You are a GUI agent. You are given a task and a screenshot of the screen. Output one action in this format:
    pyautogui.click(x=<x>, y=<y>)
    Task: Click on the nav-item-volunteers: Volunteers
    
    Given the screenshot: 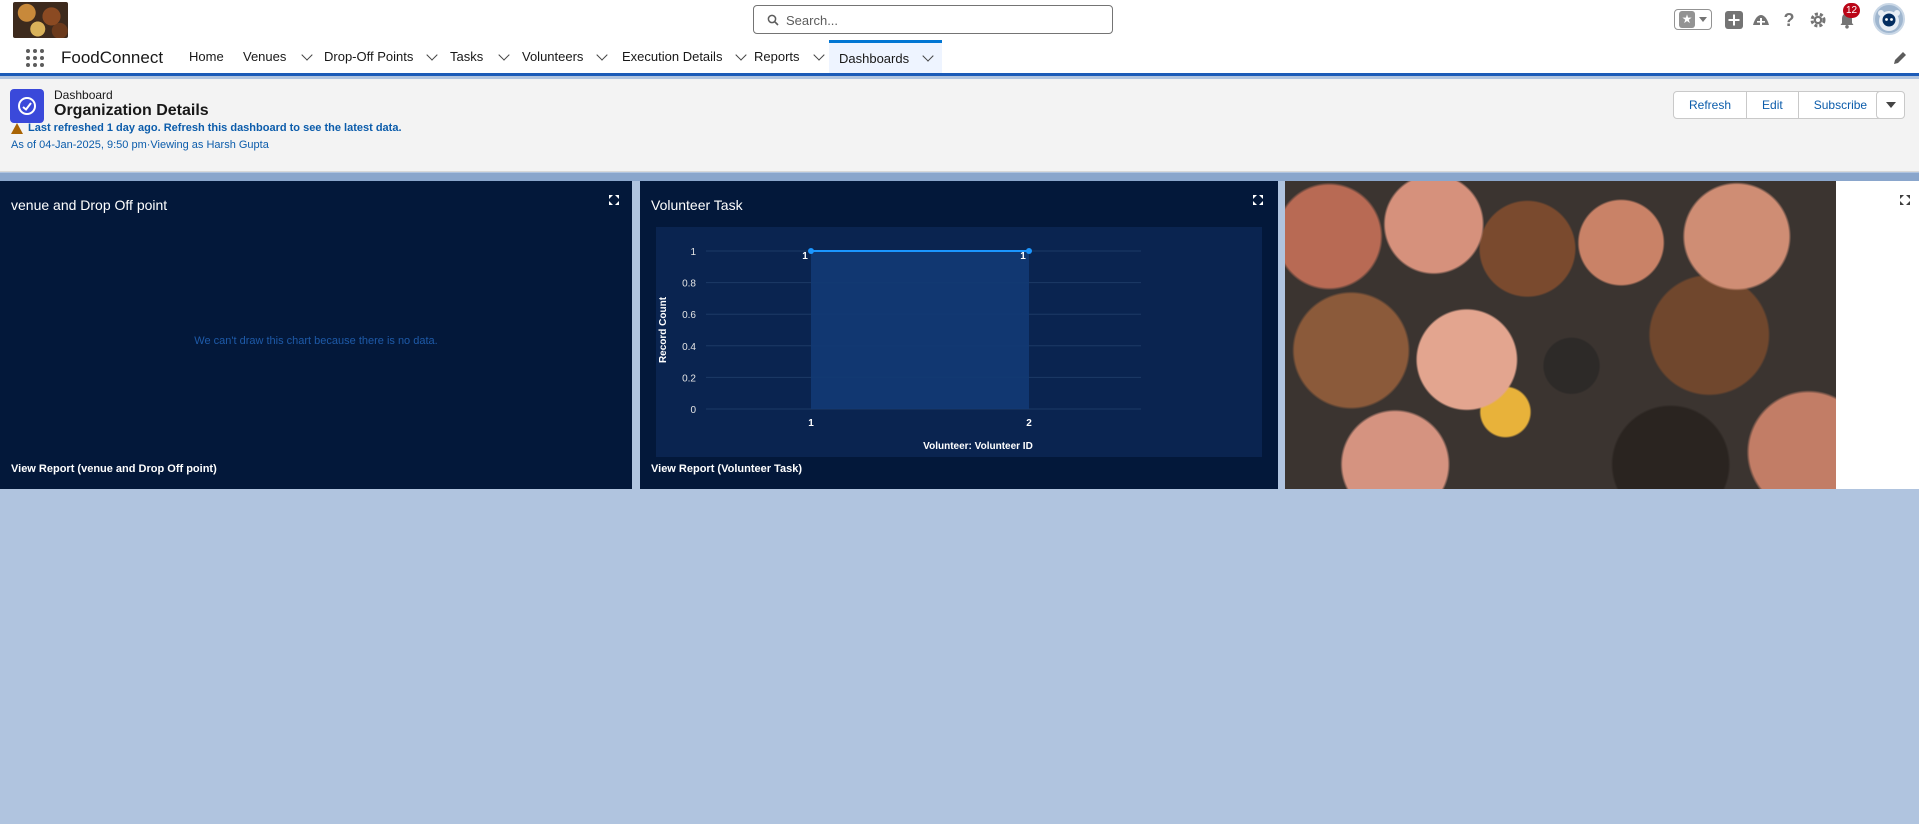 What is the action you would take?
    pyautogui.click(x=565, y=56)
    